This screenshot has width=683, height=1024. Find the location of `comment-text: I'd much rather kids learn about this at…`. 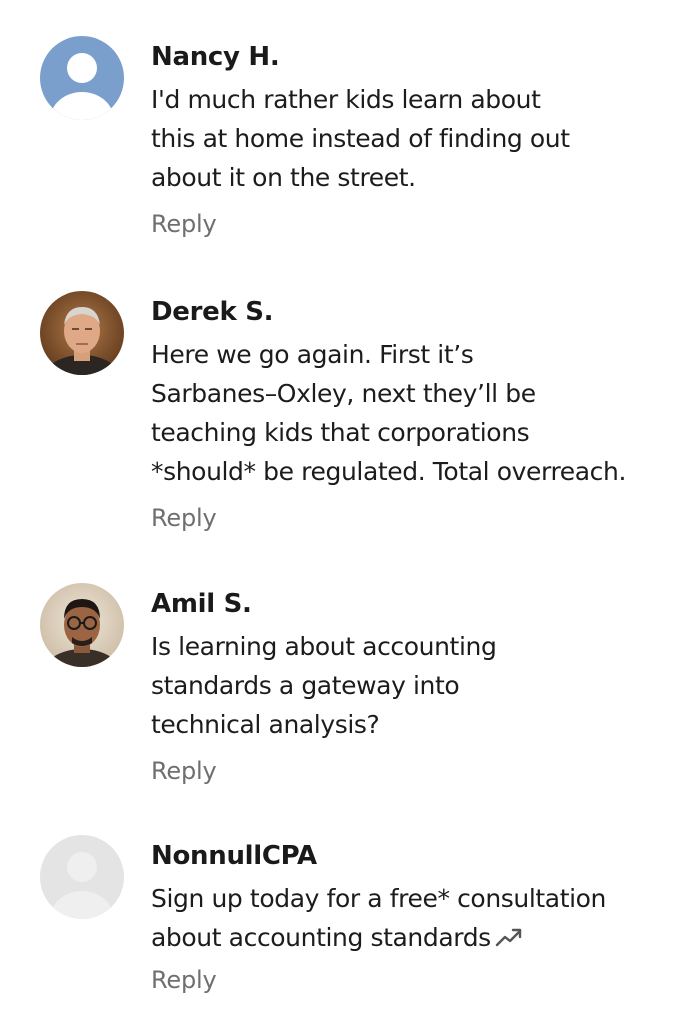

comment-text: I'd much rather kids learn about this at… is located at coordinates (411, 138).